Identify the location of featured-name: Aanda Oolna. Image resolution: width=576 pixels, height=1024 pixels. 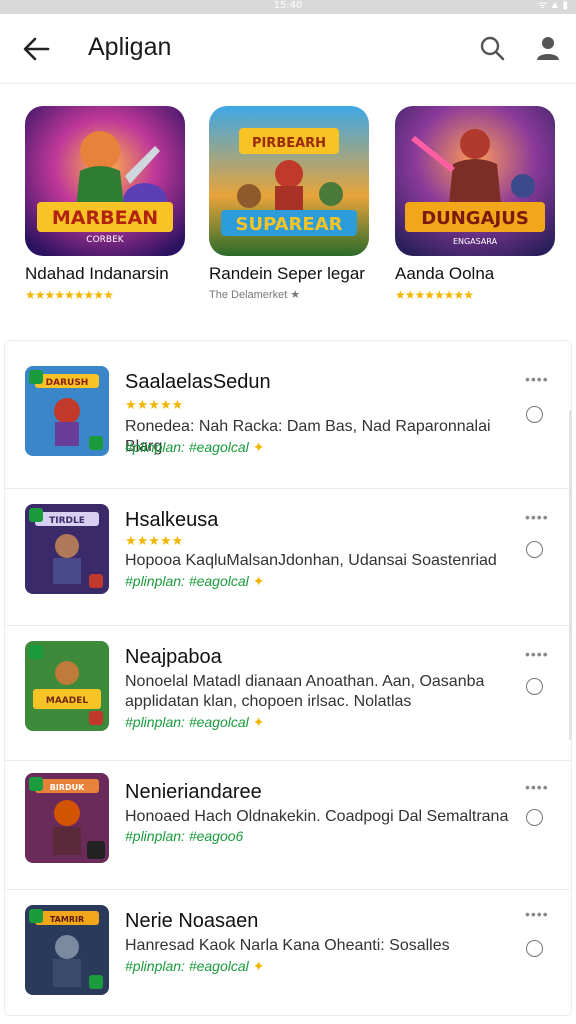
(445, 273).